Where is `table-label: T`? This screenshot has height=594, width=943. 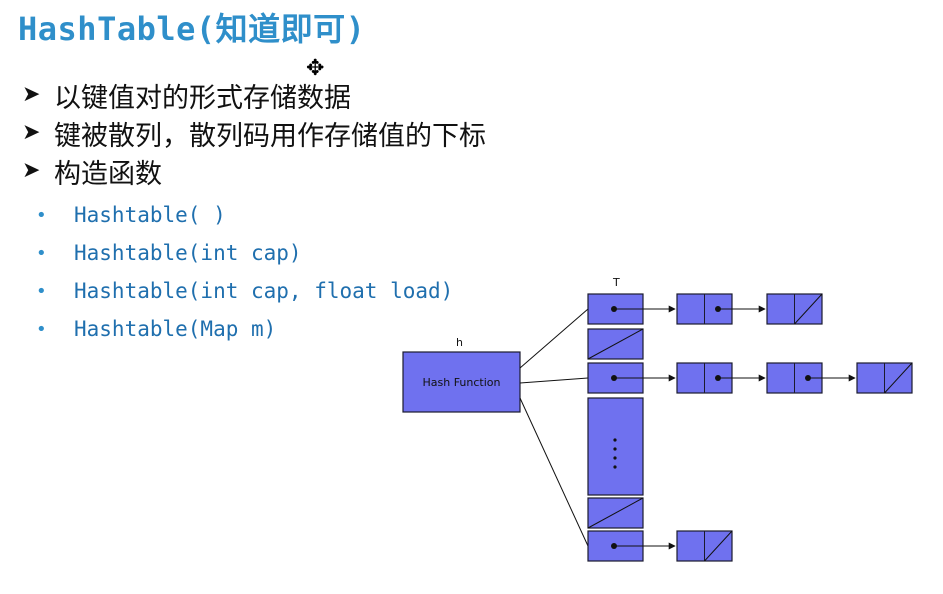 table-label: T is located at coordinates (616, 282).